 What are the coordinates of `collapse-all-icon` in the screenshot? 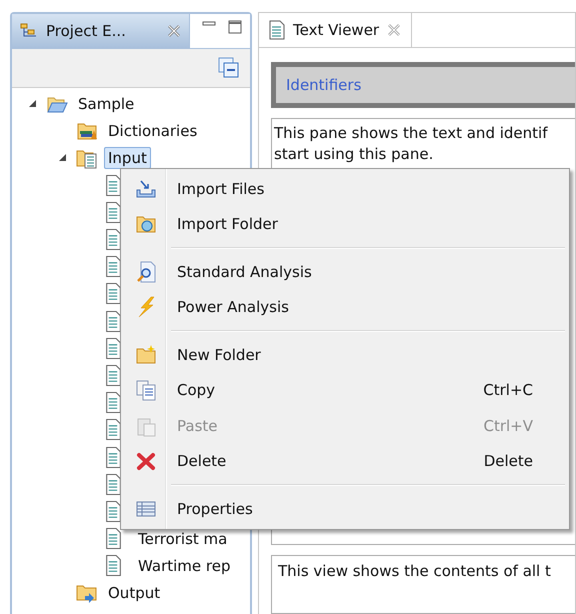 It's located at (229, 68).